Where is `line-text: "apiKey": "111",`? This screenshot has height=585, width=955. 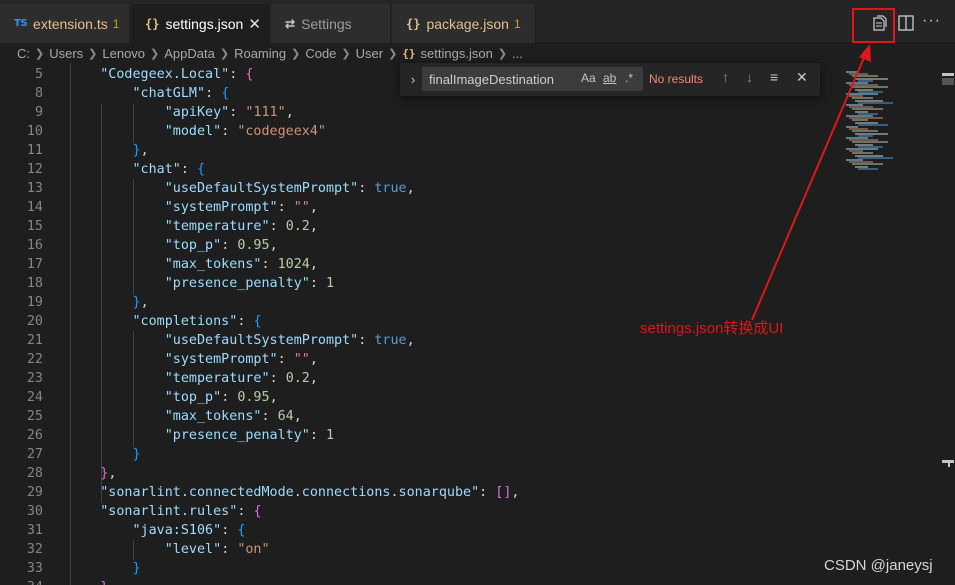 line-text: "apiKey": "111", is located at coordinates (229, 112).